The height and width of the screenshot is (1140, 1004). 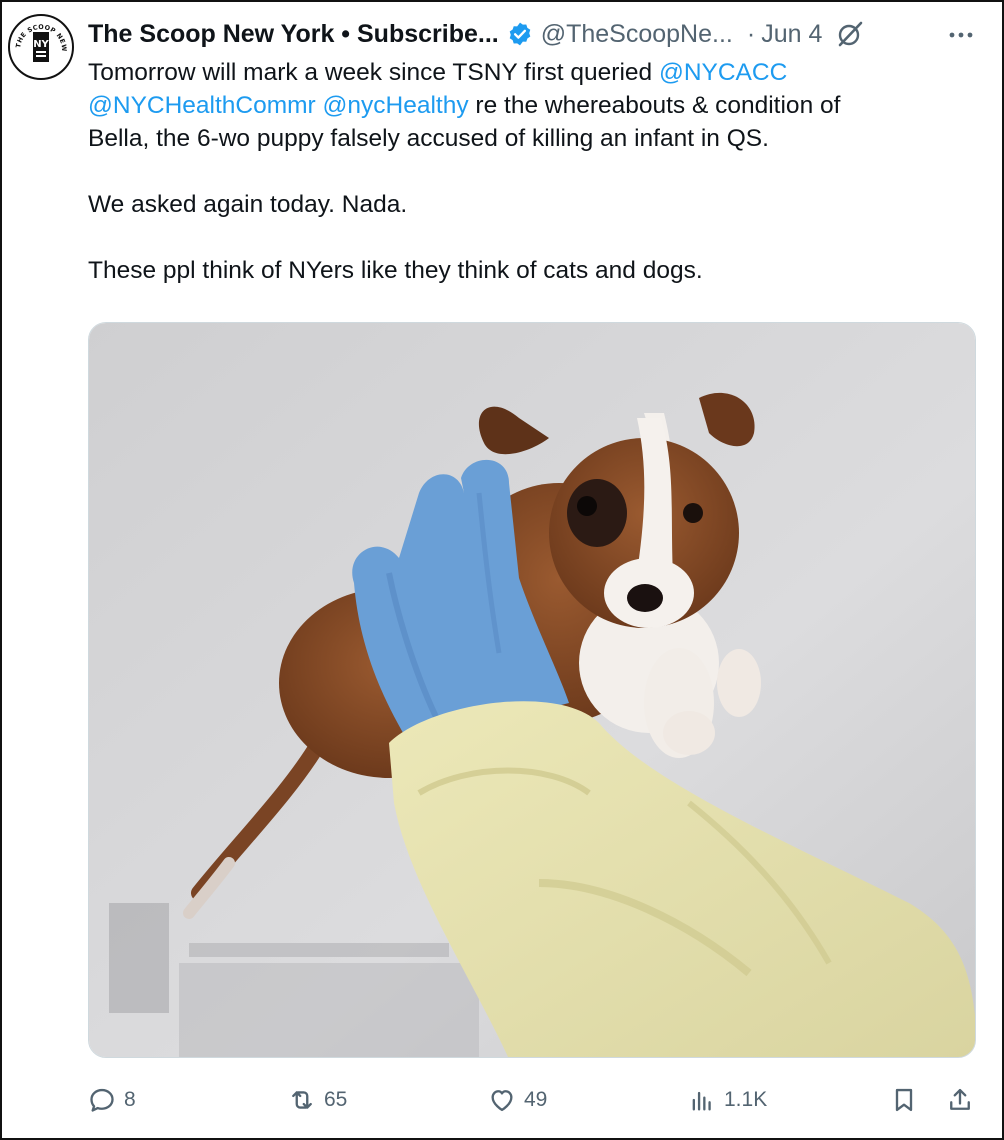 I want to click on share-icon, so click(x=960, y=1099).